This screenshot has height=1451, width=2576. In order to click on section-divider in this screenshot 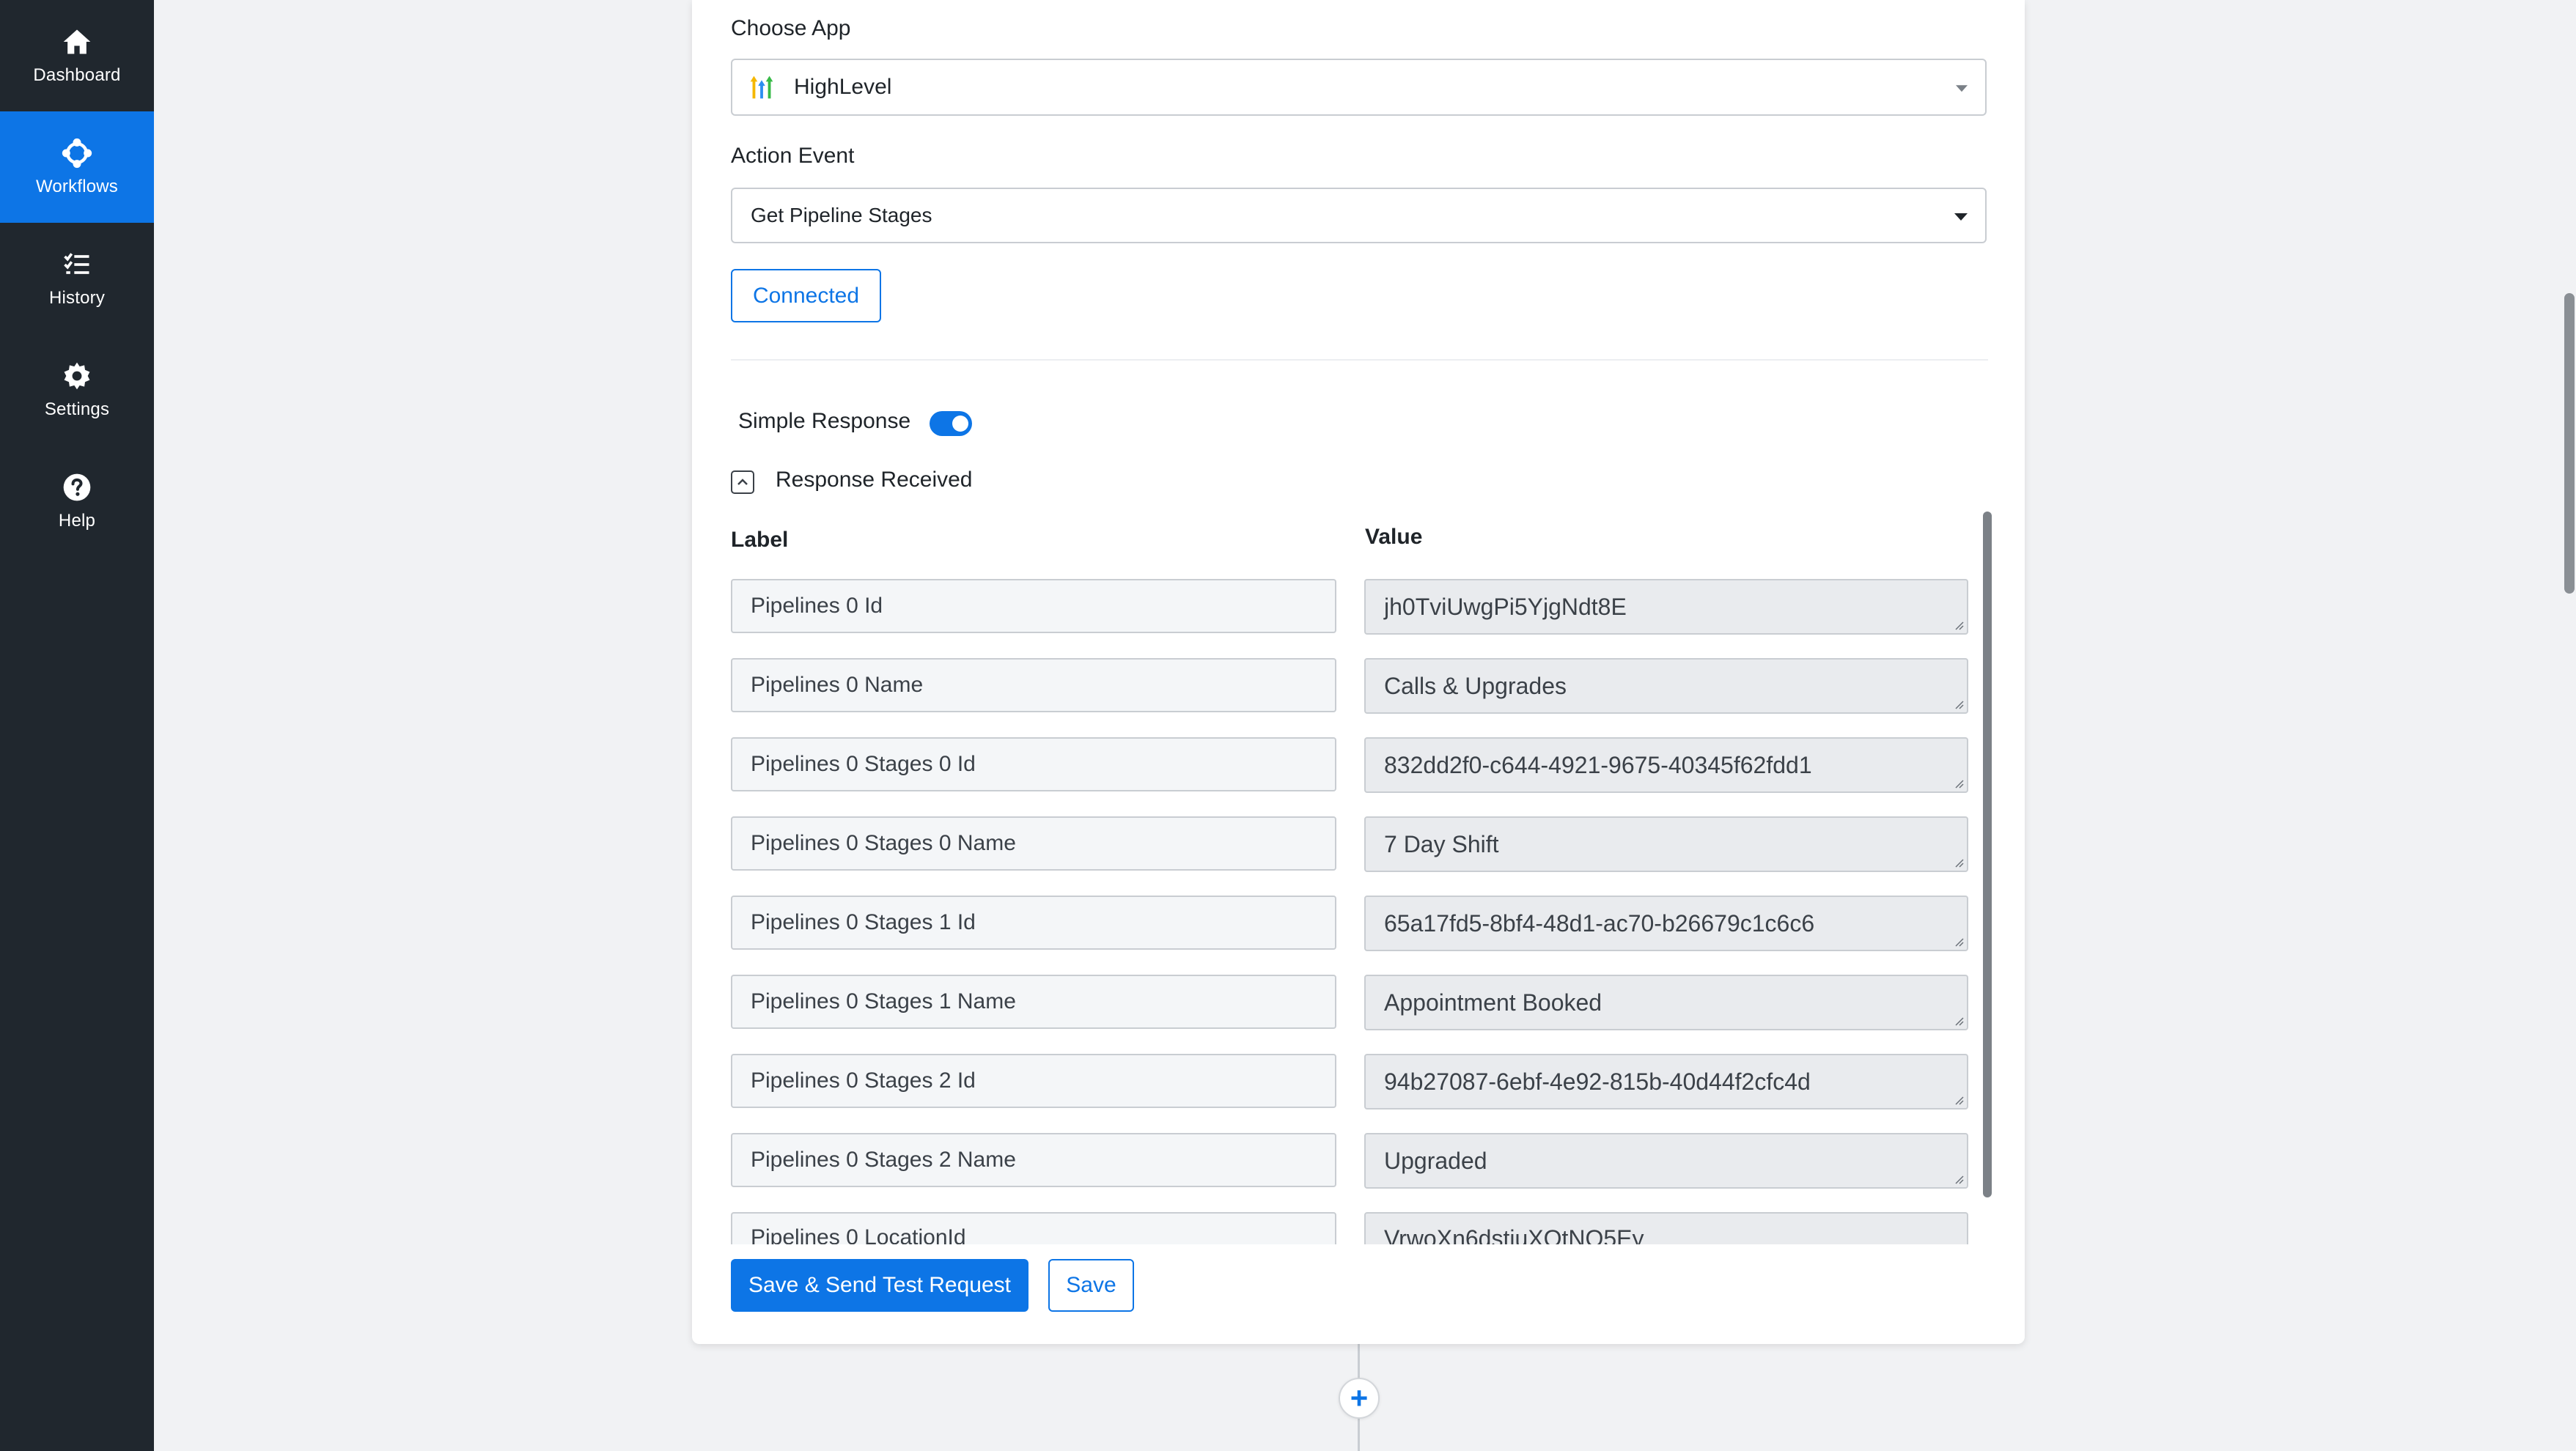, I will do `click(1359, 360)`.